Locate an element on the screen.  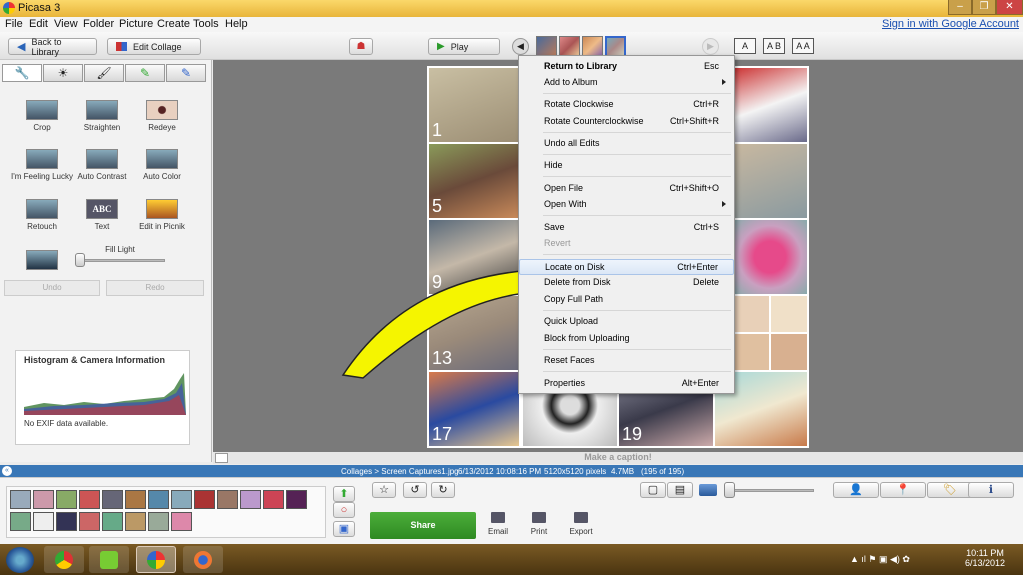
zoom-slider-track is located at coordinates (771, 490).